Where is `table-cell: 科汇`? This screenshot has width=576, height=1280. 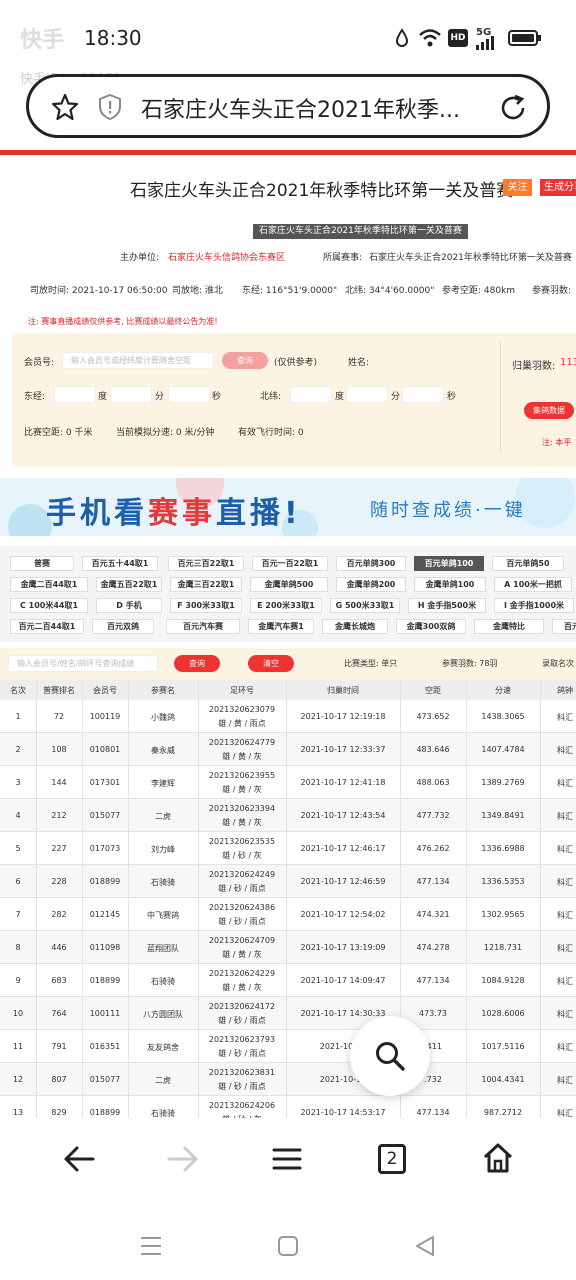 table-cell: 科汇 is located at coordinates (565, 750).